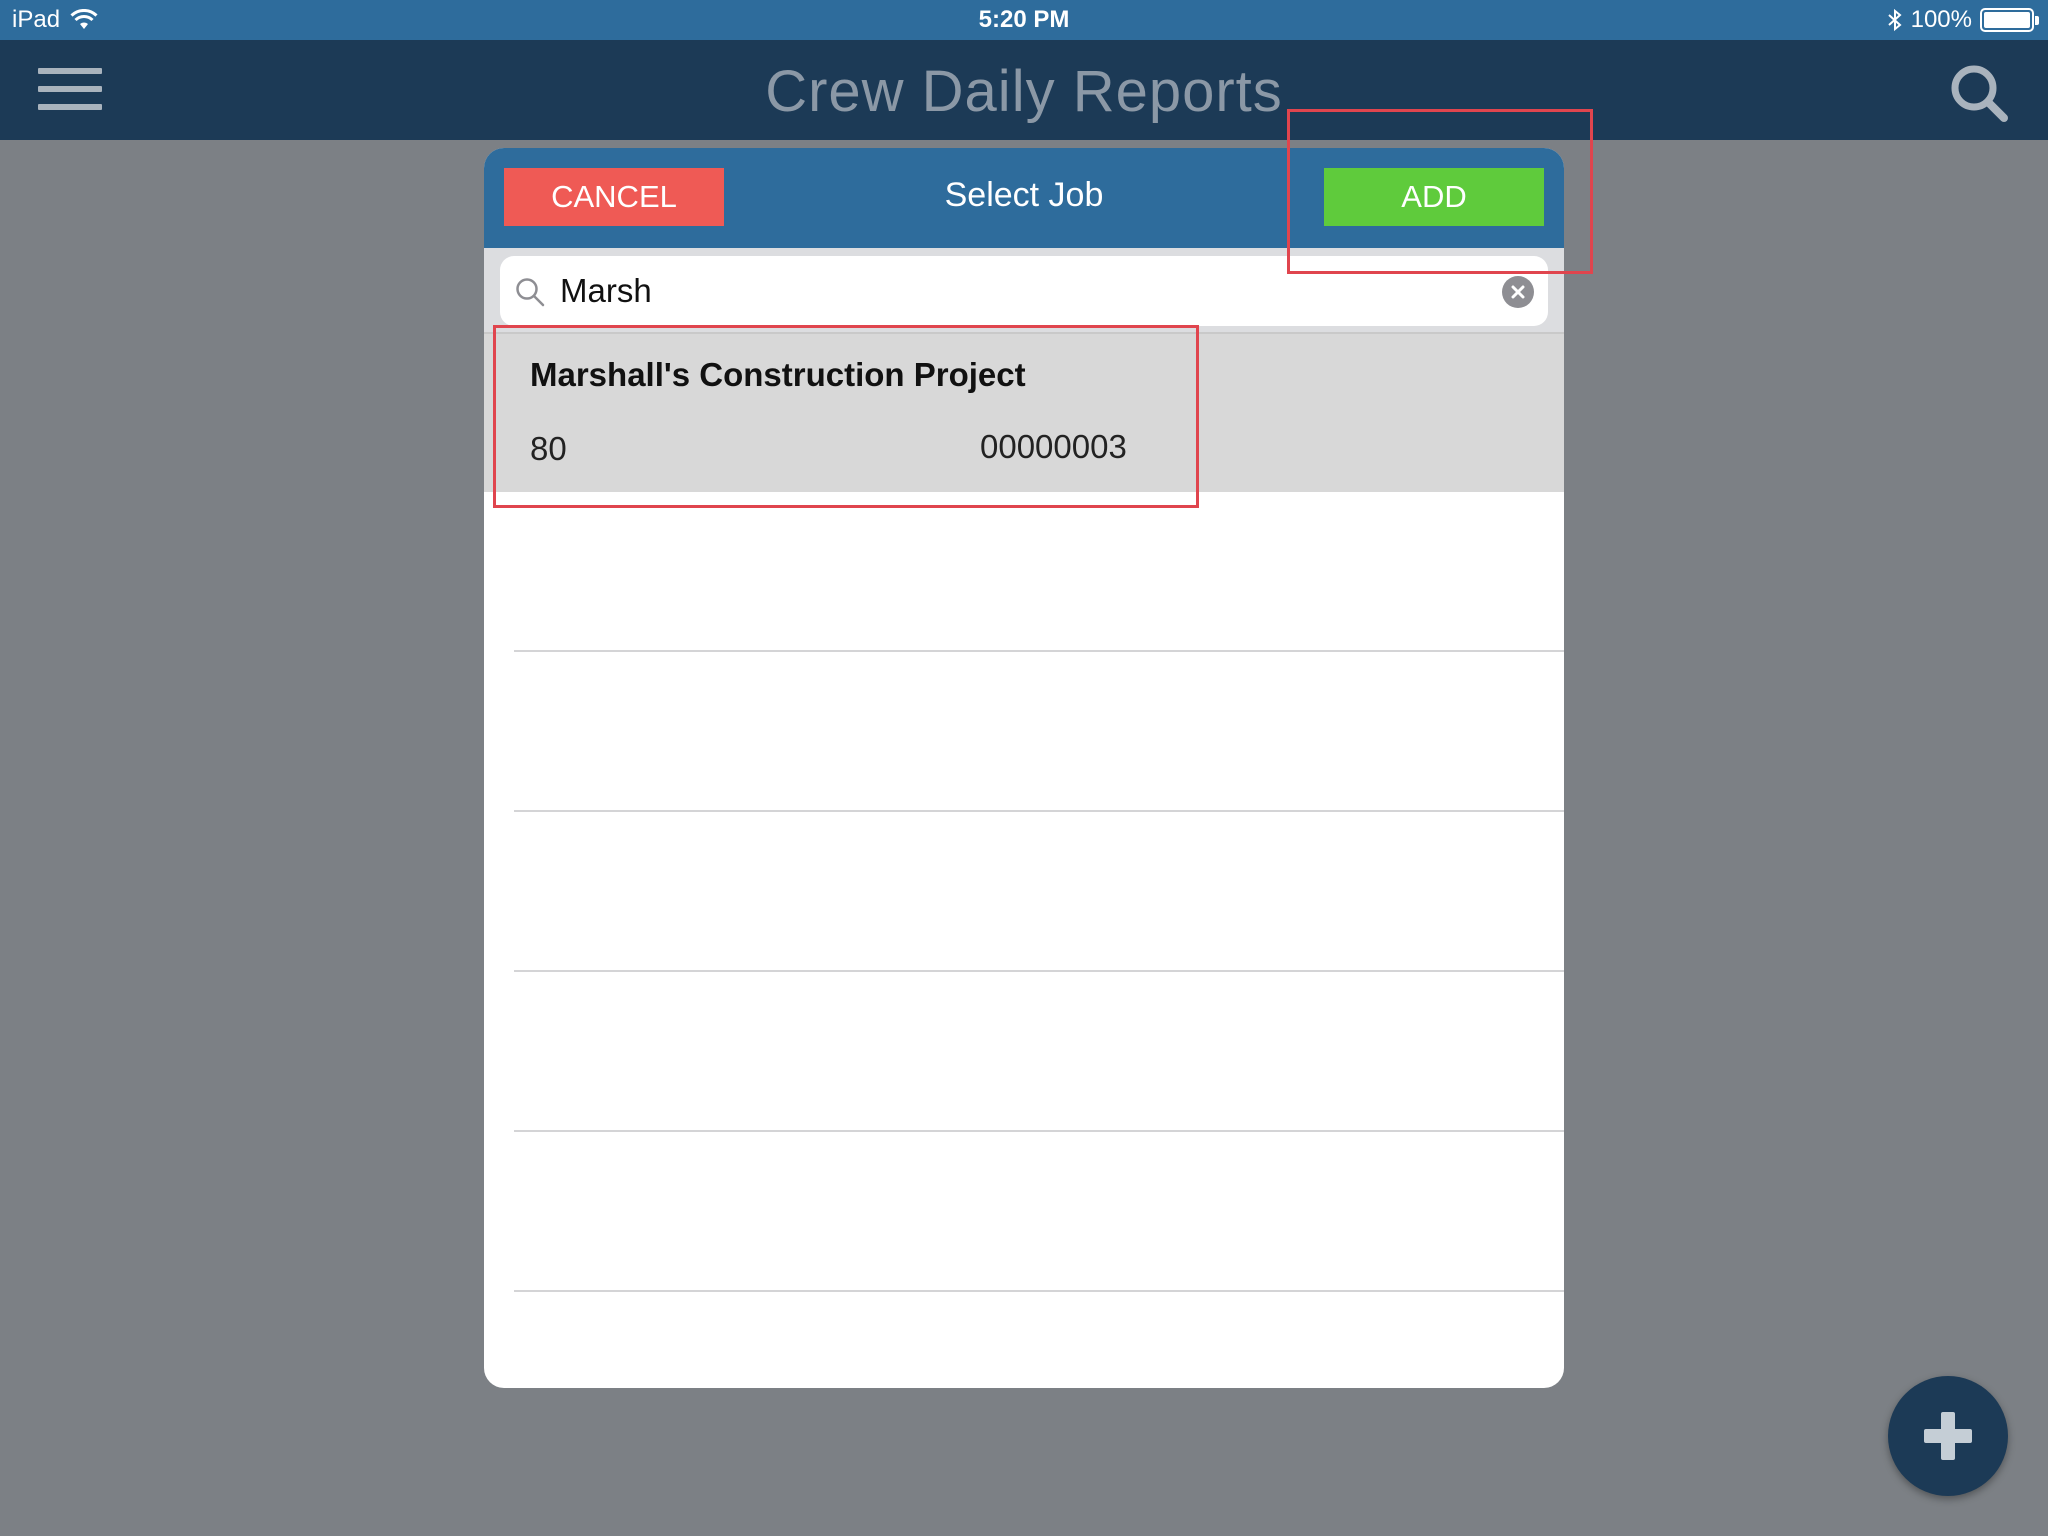  What do you see at coordinates (548, 448) in the screenshot?
I see `job-number: 80` at bounding box center [548, 448].